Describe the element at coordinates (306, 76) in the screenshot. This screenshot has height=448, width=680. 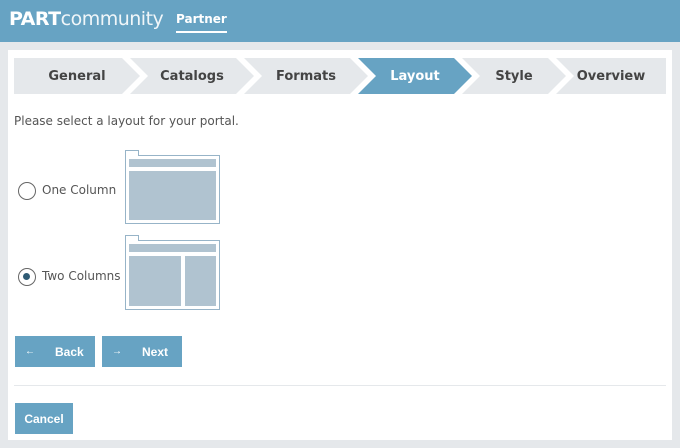
I see `step-formats: Formats` at that location.